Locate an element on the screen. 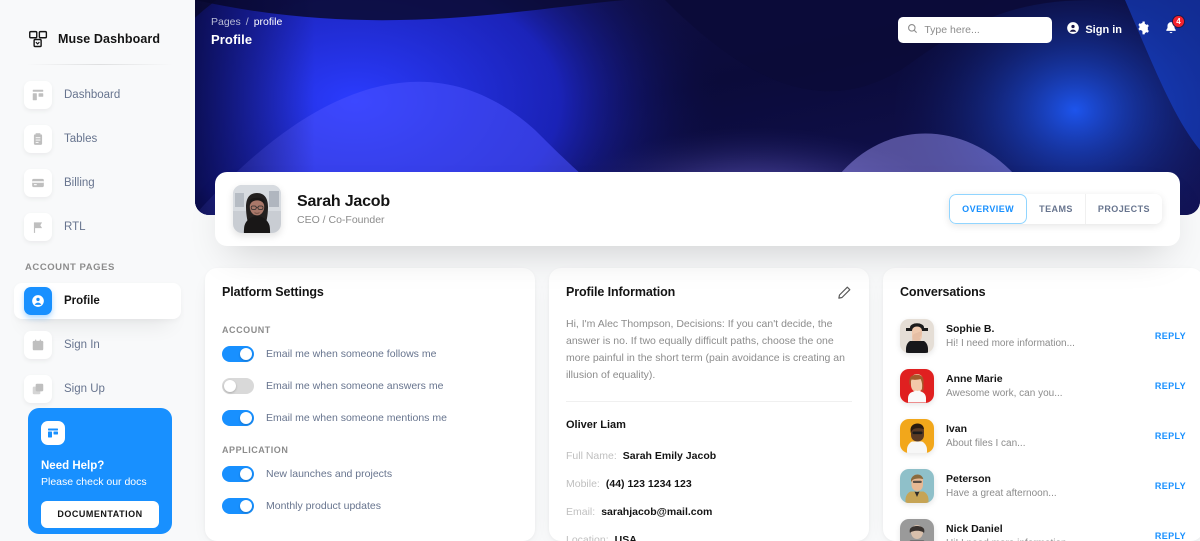 This screenshot has height=541, width=1200. sidebar-item-label: Dashboard is located at coordinates (92, 95).